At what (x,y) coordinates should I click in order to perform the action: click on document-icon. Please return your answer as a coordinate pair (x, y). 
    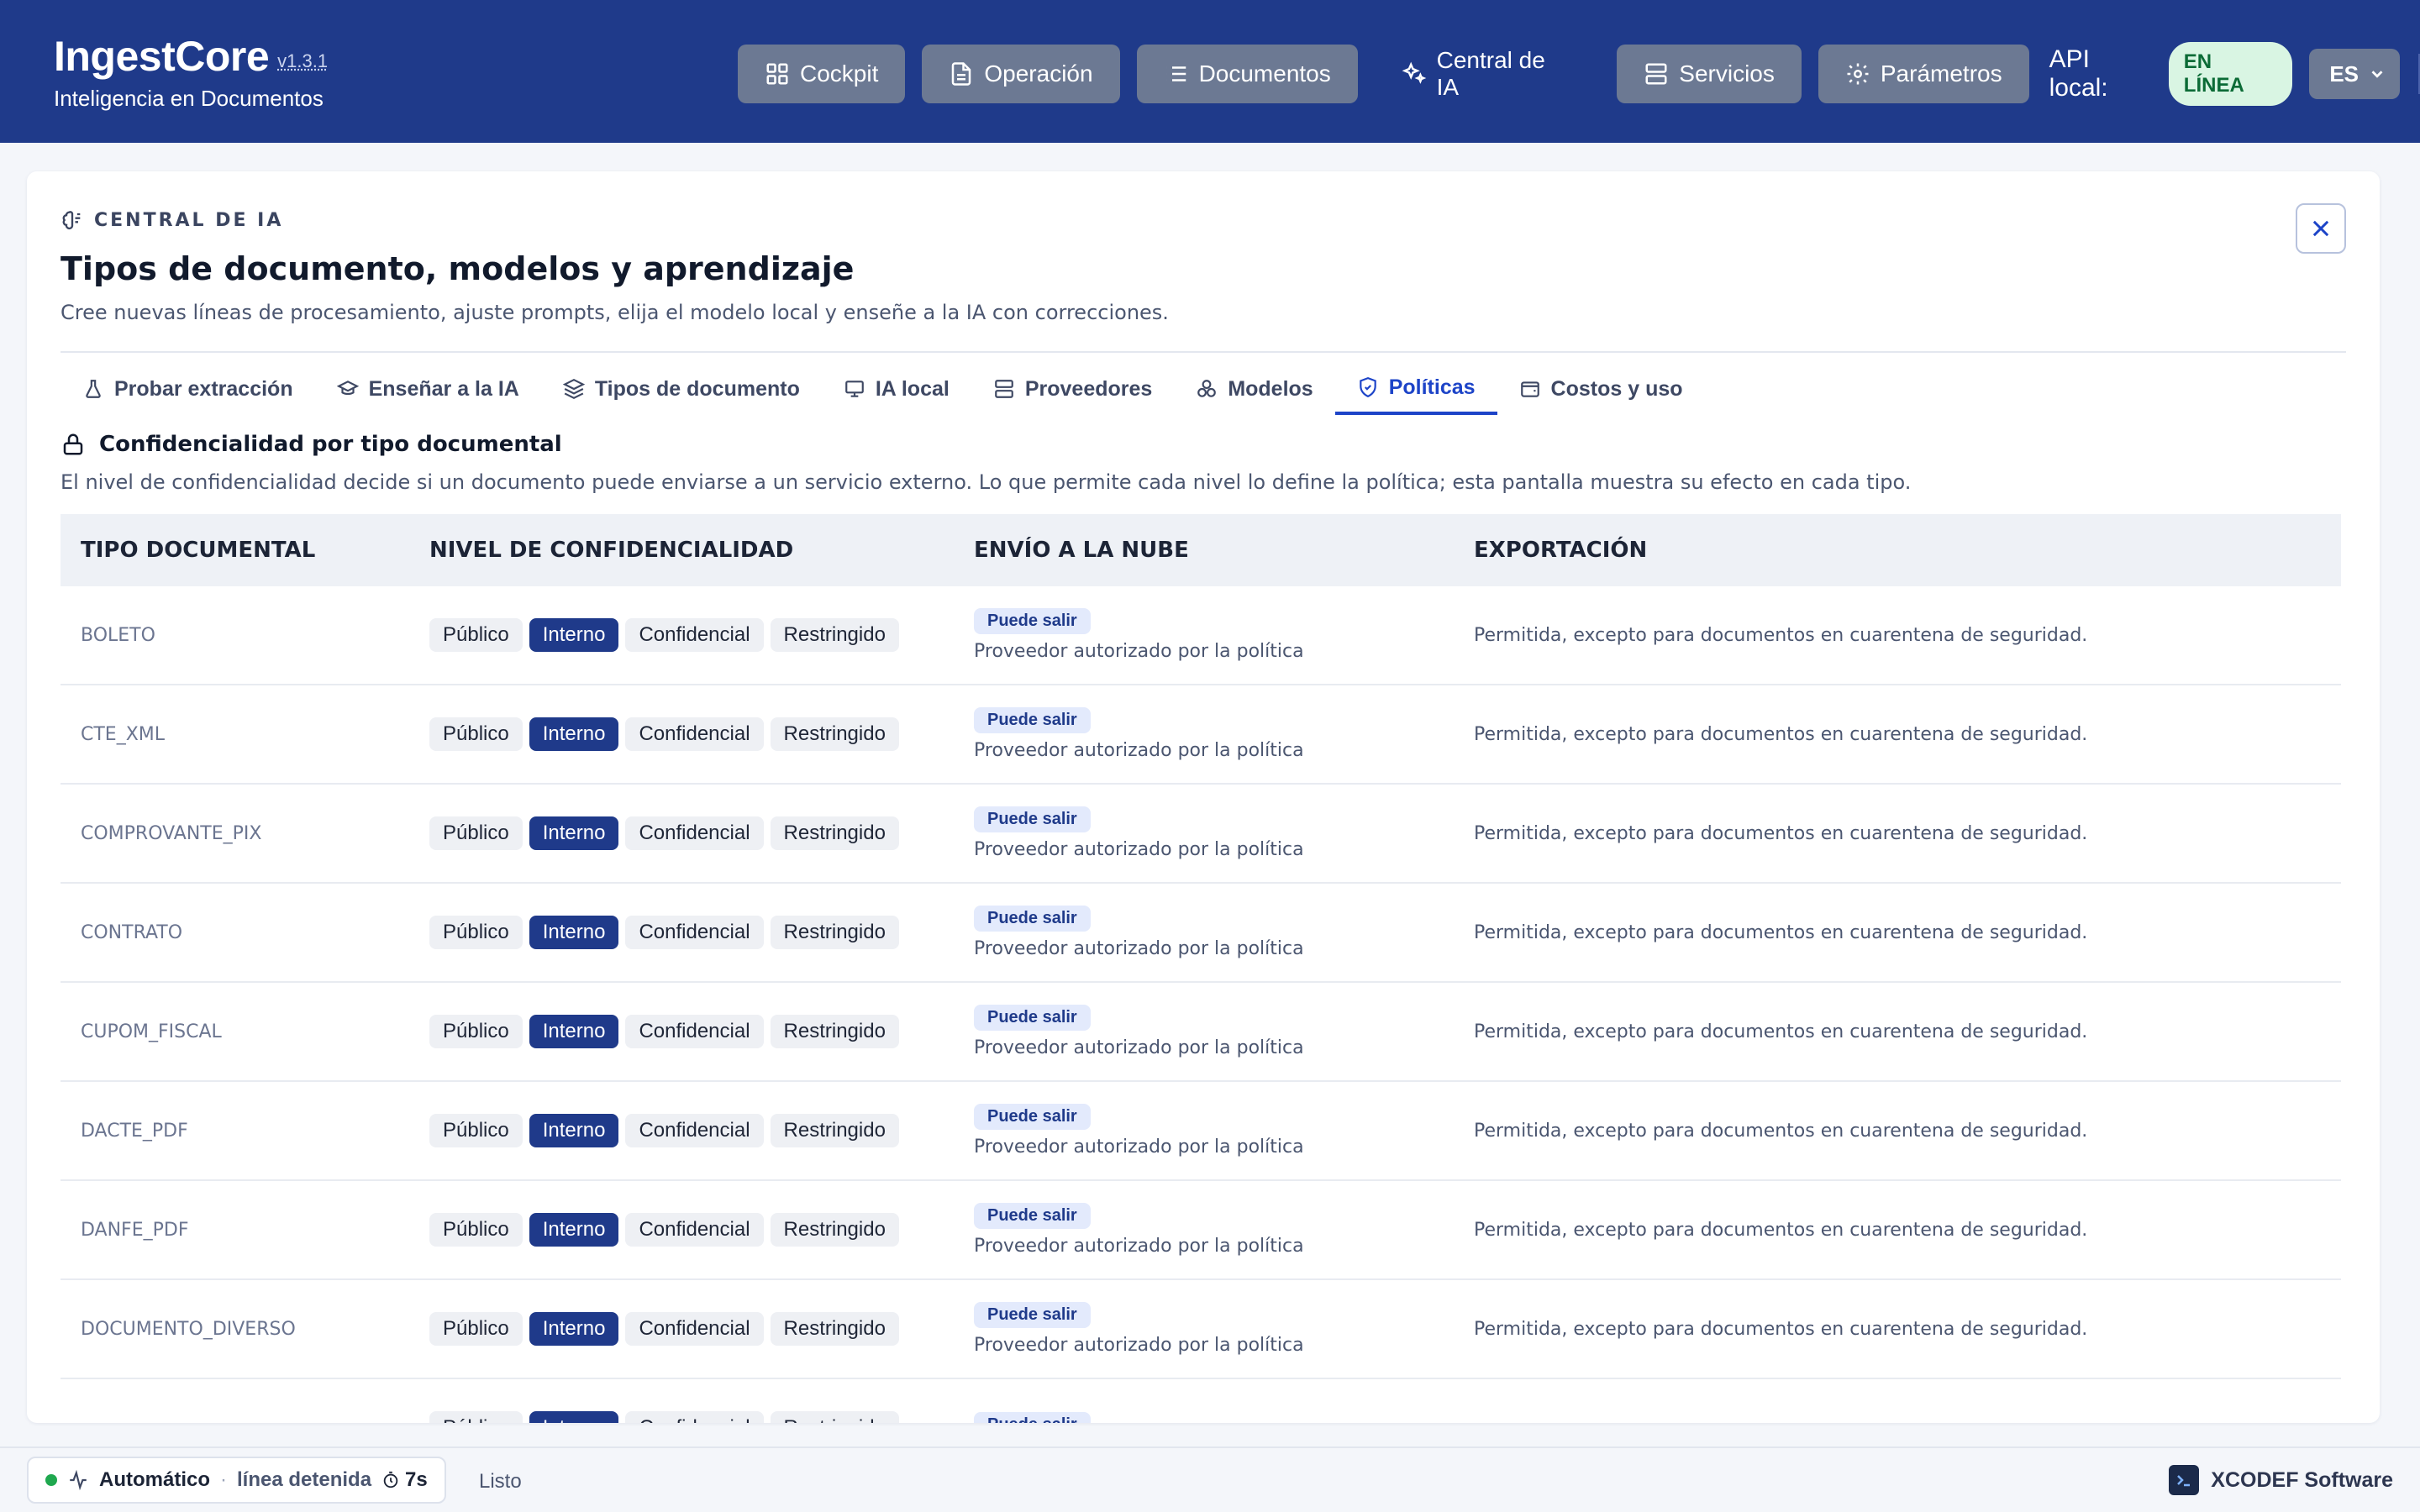
    Looking at the image, I should click on (961, 74).